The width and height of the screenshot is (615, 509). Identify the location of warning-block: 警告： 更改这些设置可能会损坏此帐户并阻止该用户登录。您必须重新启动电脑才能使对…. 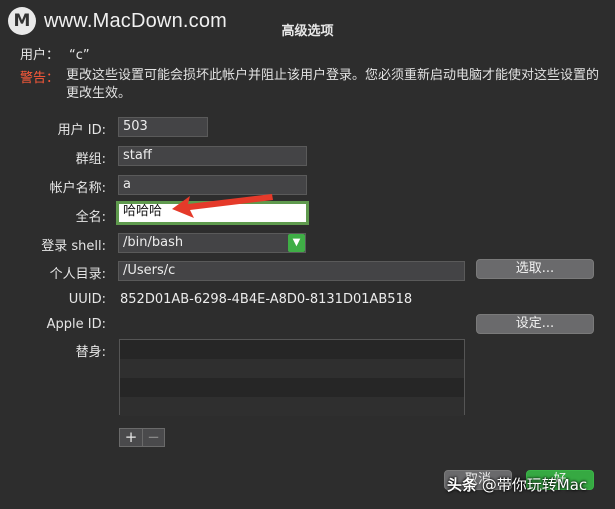
(315, 85).